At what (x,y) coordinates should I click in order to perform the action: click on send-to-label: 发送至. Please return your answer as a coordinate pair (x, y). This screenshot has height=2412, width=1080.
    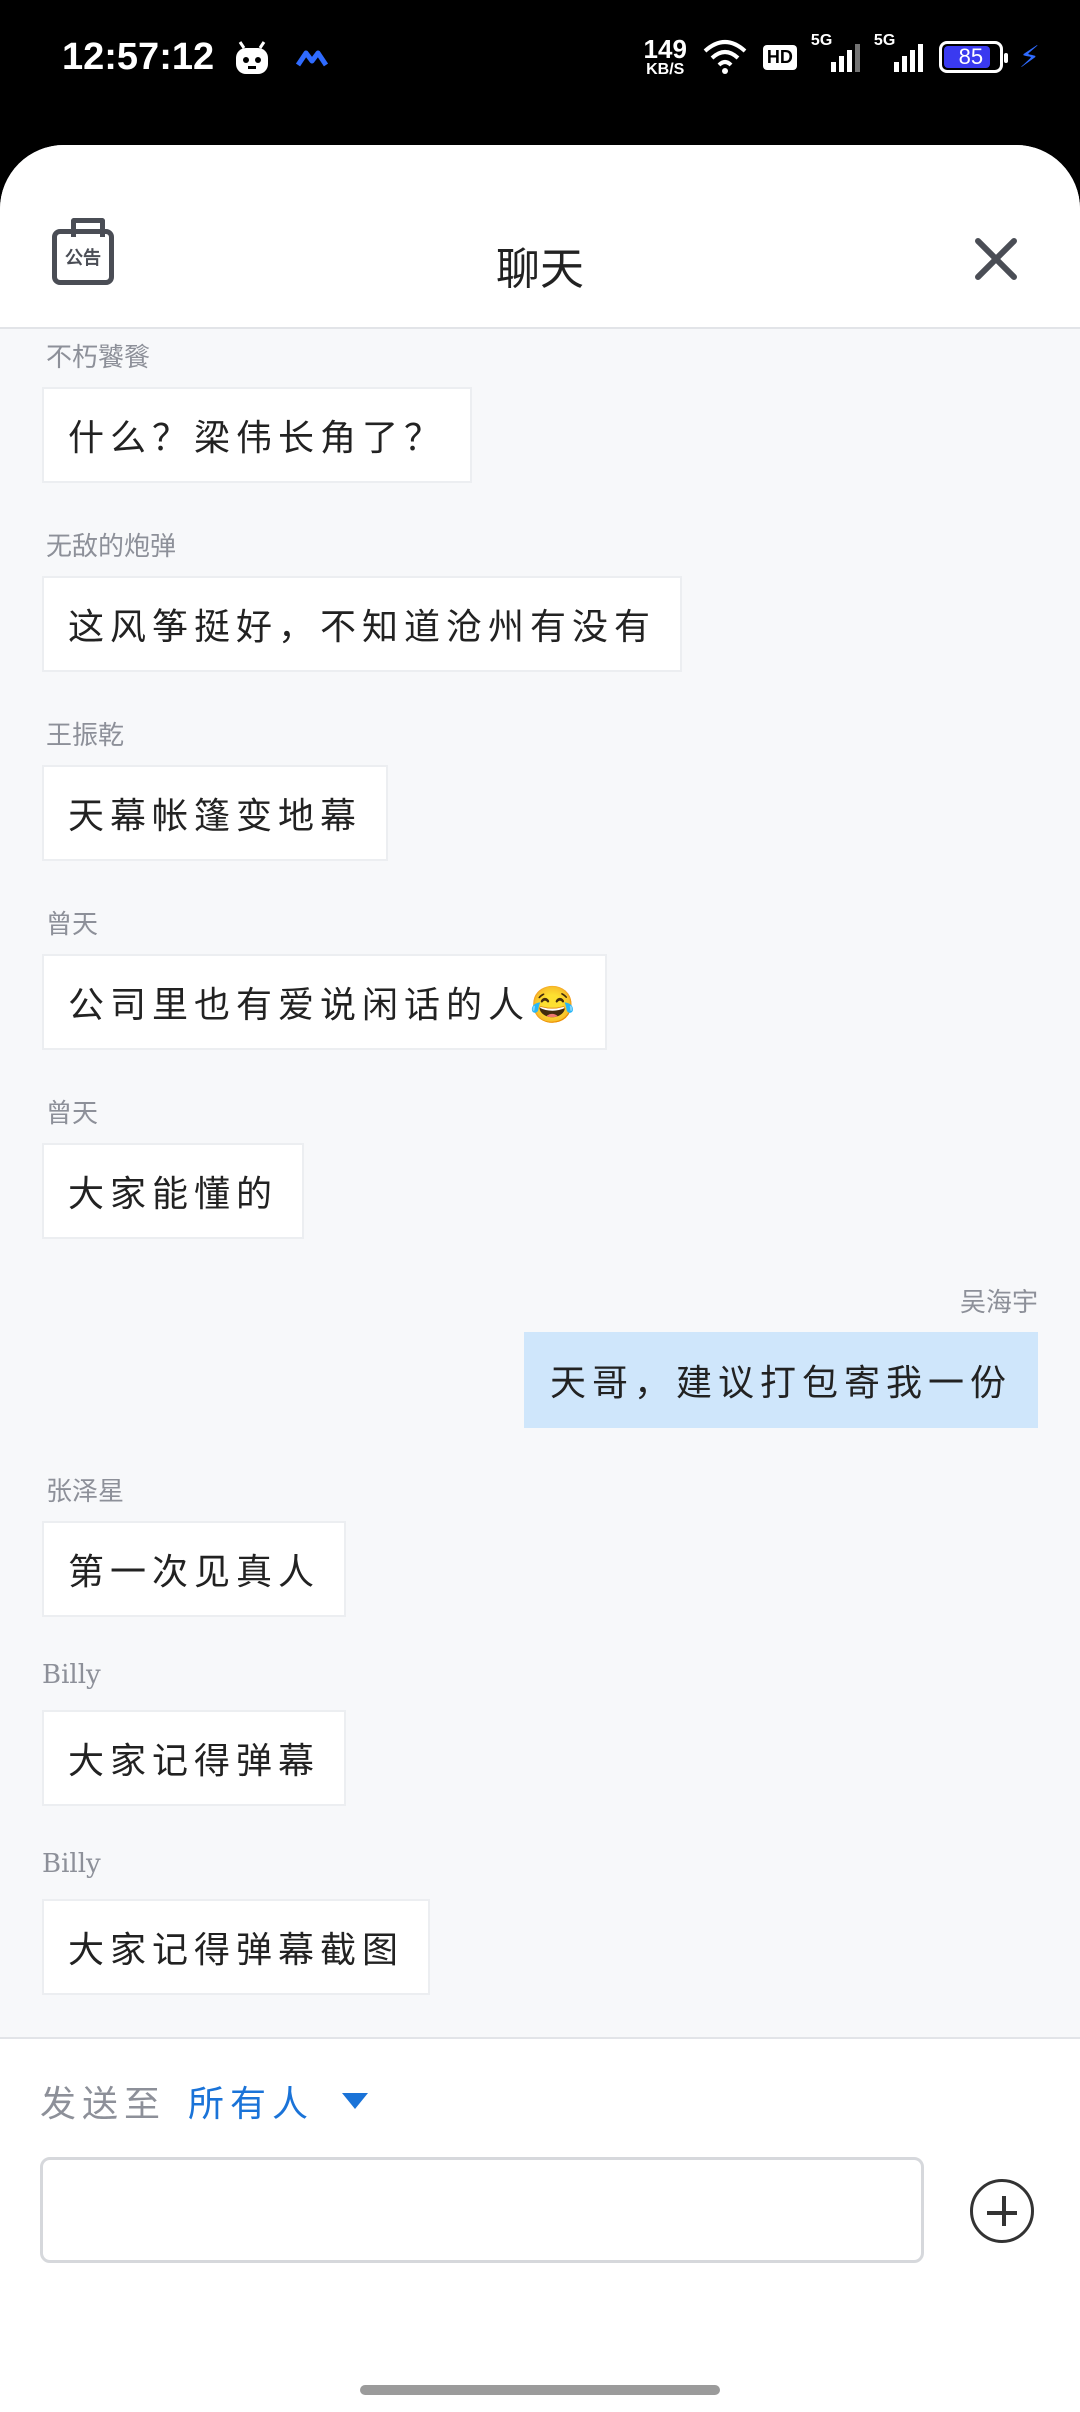
    Looking at the image, I should click on (103, 2104).